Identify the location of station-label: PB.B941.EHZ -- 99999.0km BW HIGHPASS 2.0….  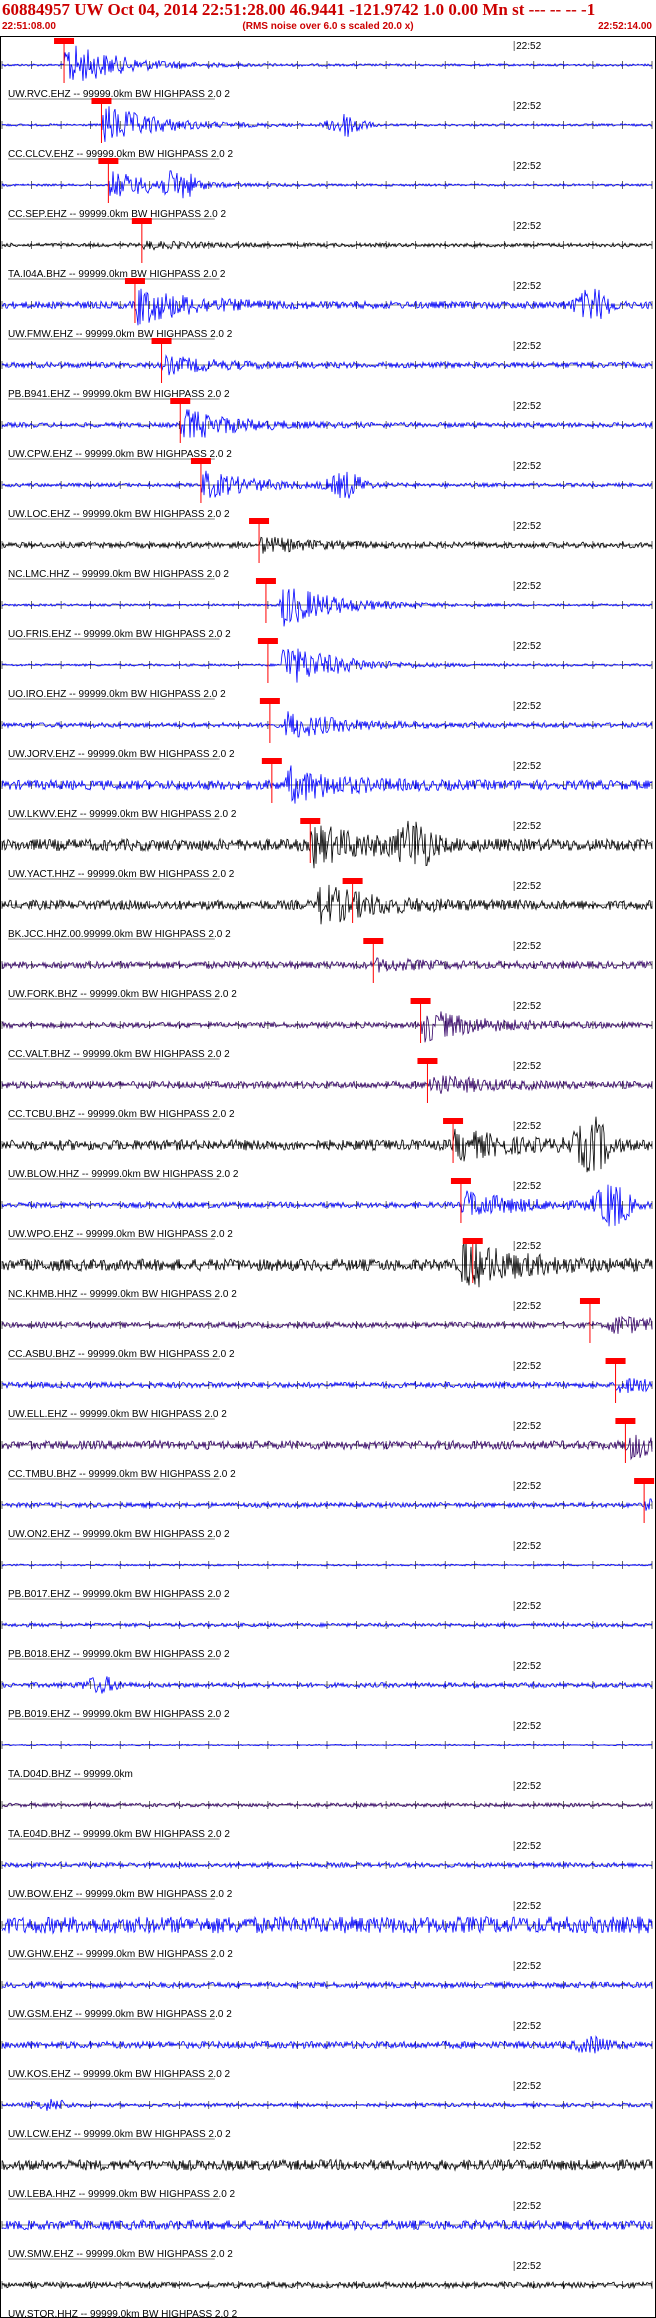
(119, 394).